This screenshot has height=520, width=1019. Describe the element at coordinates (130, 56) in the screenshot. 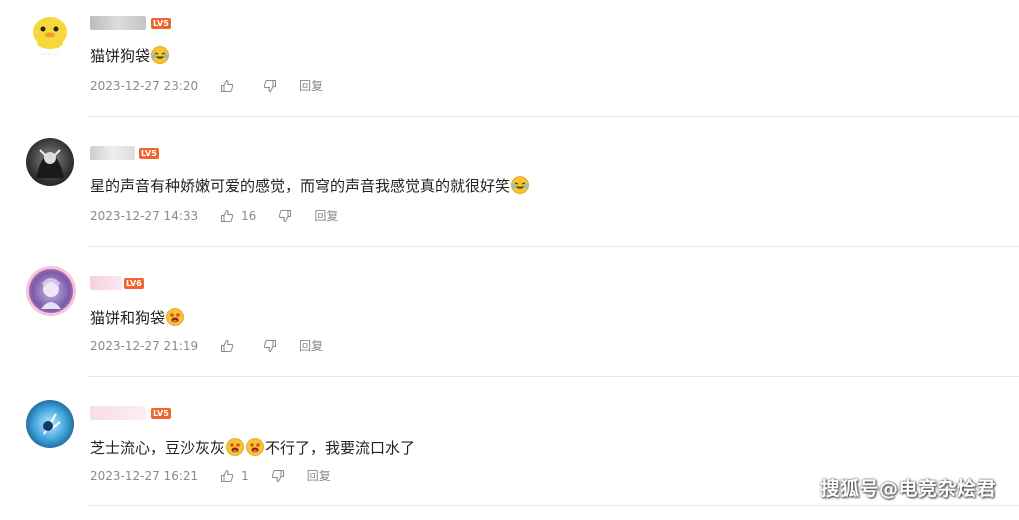

I see `comment-text: 猫饼狗袋` at that location.